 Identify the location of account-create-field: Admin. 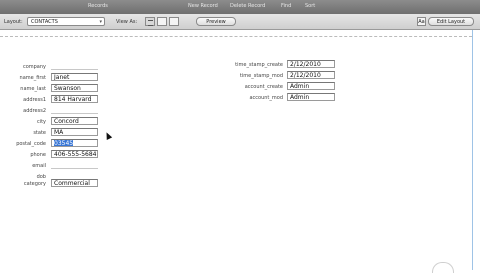
(311, 86).